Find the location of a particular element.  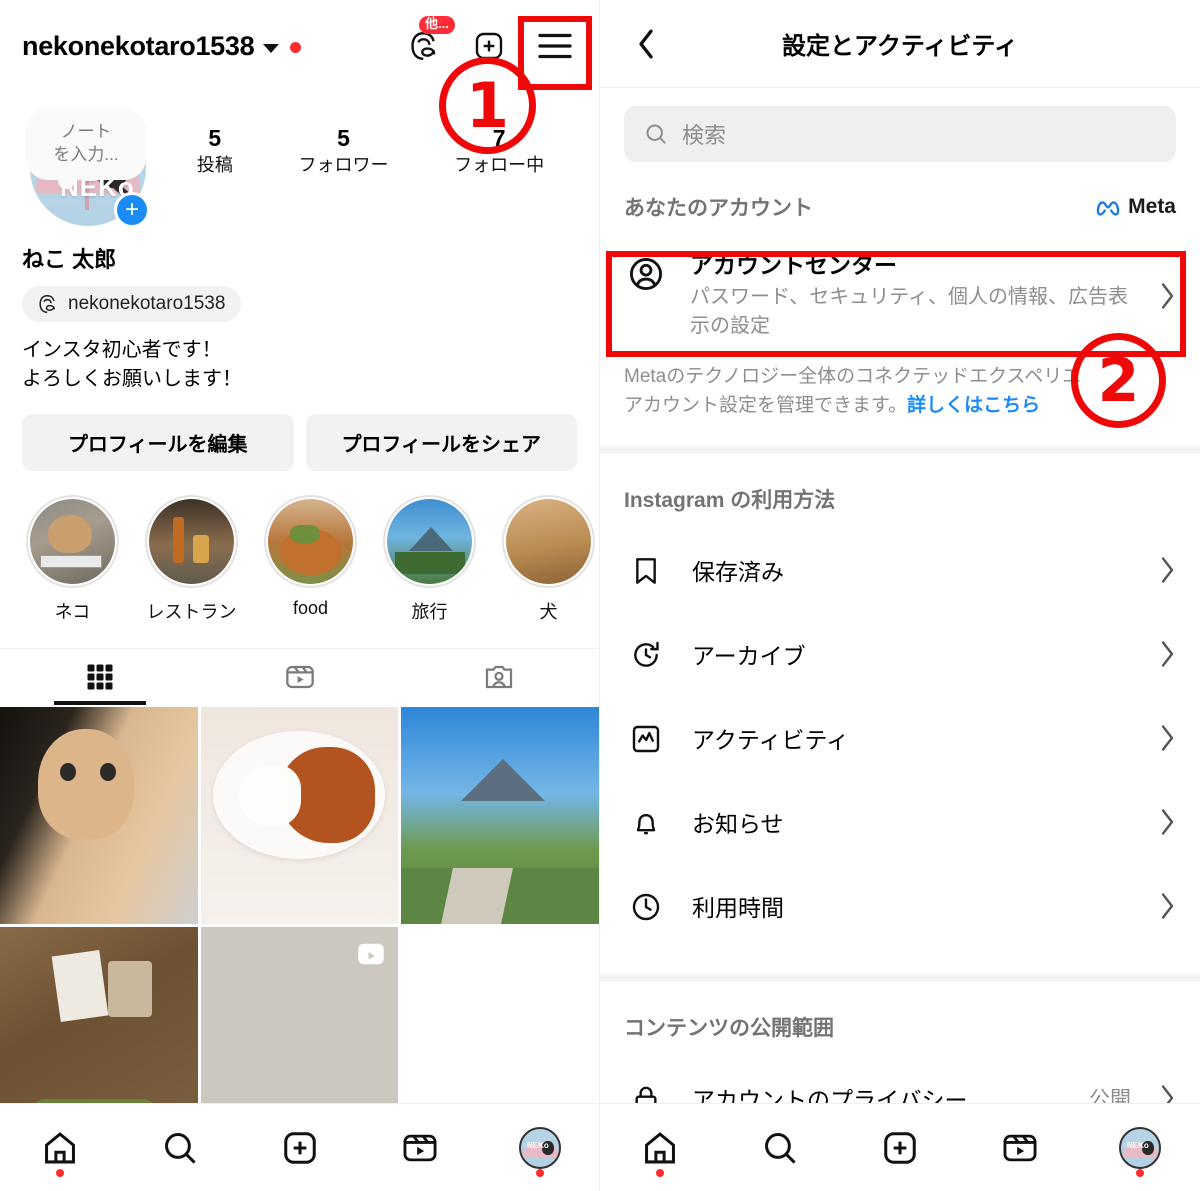

nav-home-dot-icon is located at coordinates (60, 1172).